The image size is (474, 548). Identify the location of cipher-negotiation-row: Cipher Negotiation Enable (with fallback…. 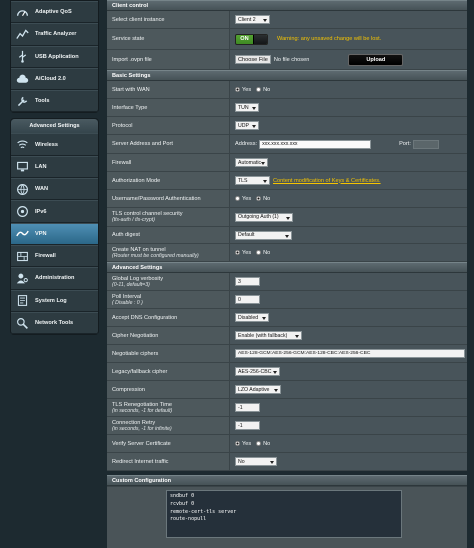
(287, 336).